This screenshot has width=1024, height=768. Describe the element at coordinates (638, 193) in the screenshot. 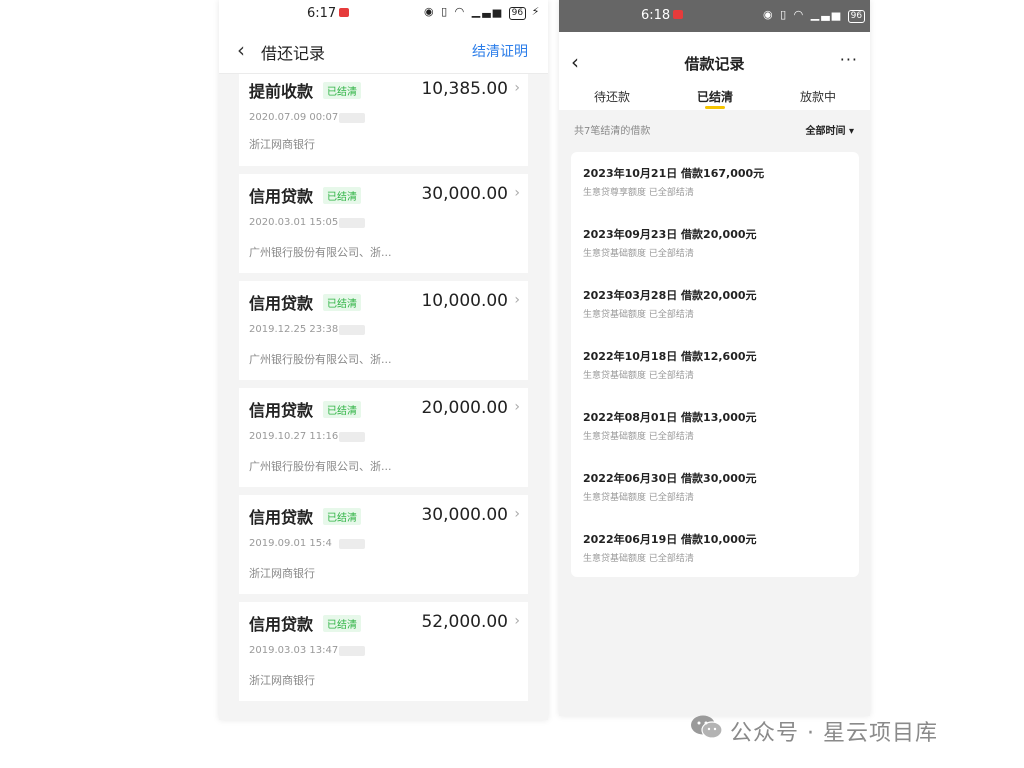

I see `record-subtitle: 生意贷尊享额度 已全部结清` at that location.